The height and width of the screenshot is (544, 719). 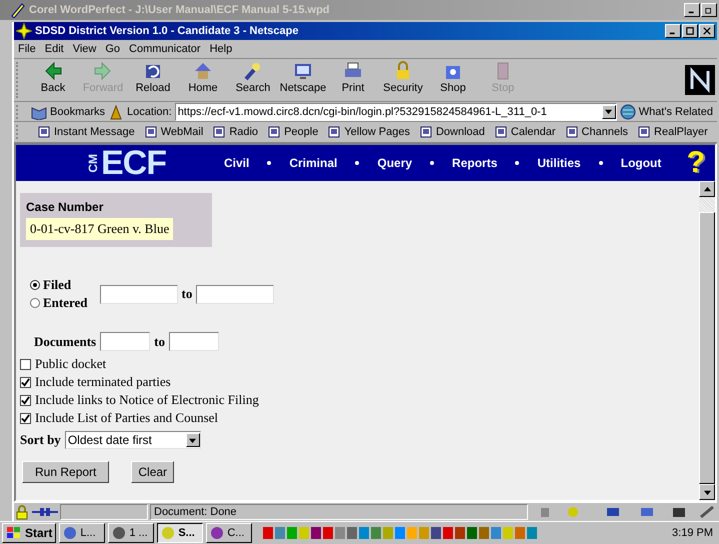 What do you see at coordinates (559, 163) in the screenshot?
I see `nav-link: Utilities` at bounding box center [559, 163].